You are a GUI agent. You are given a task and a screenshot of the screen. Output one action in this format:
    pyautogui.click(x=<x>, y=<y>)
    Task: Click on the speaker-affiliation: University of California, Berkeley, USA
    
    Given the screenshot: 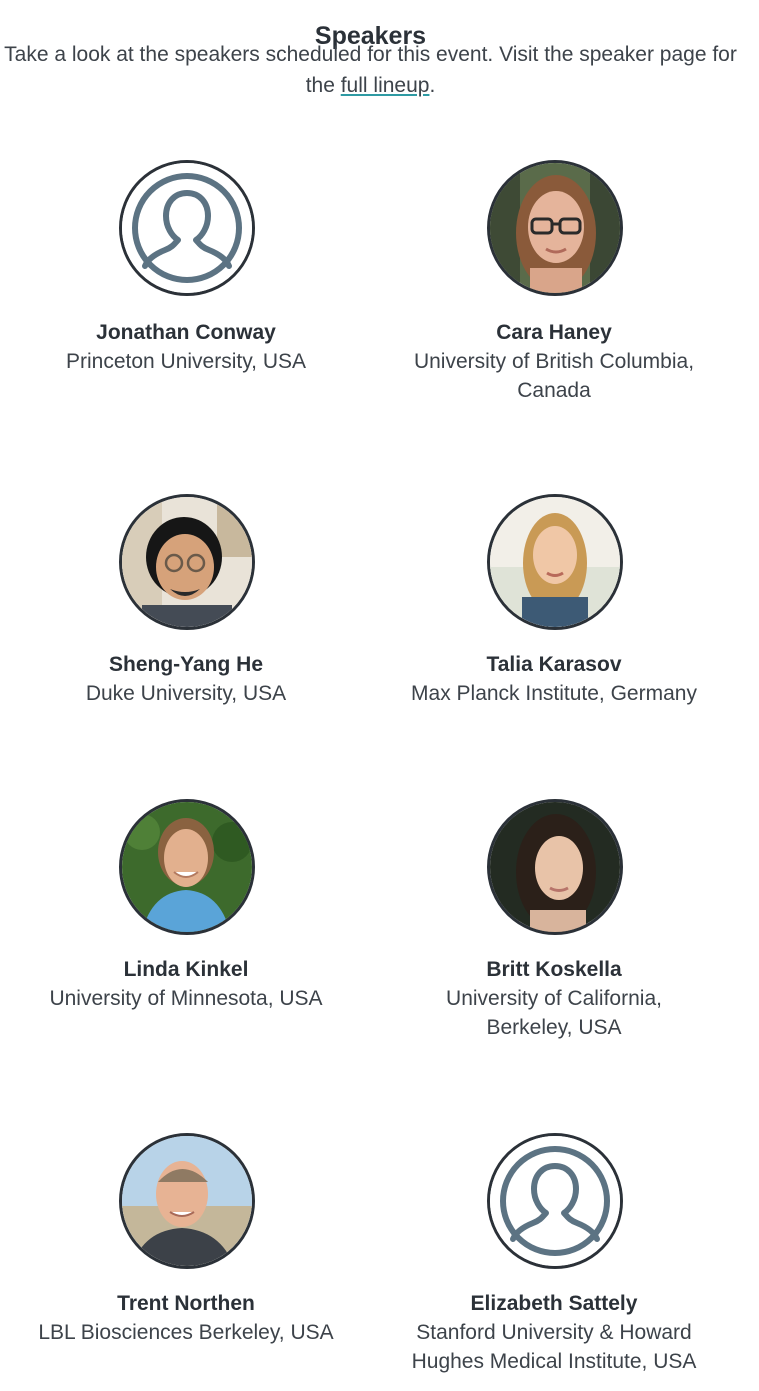 What is the action you would take?
    pyautogui.click(x=554, y=1013)
    